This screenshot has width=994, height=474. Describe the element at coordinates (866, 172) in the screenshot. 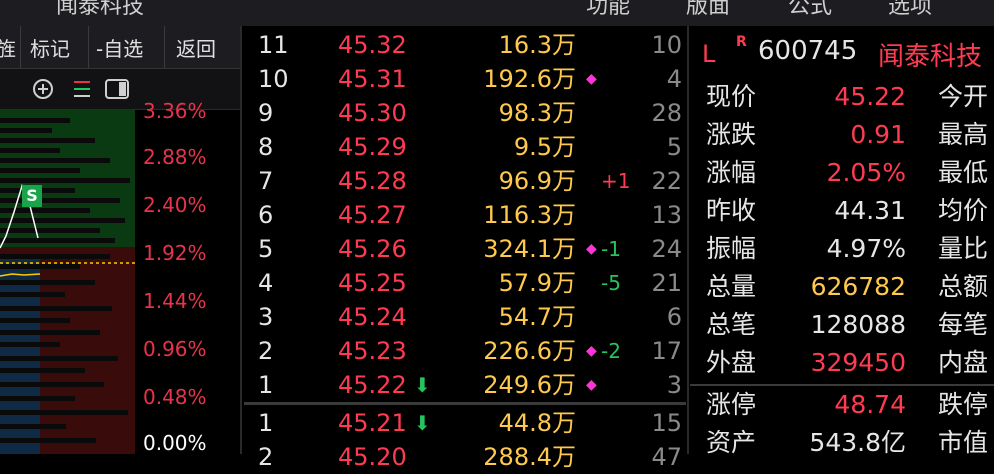

I see `quote-value: 2.05%` at that location.